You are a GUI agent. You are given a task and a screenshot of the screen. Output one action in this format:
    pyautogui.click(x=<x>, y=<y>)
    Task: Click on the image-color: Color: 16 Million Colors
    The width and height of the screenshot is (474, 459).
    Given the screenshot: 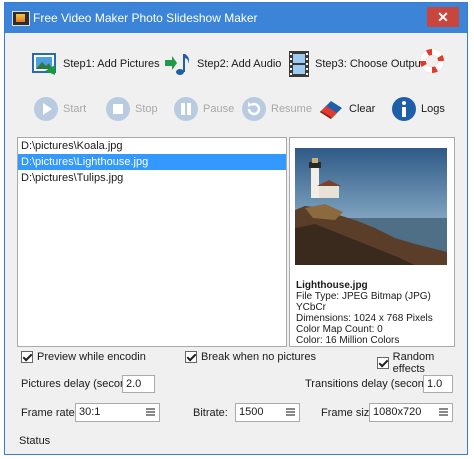 What is the action you would take?
    pyautogui.click(x=348, y=340)
    